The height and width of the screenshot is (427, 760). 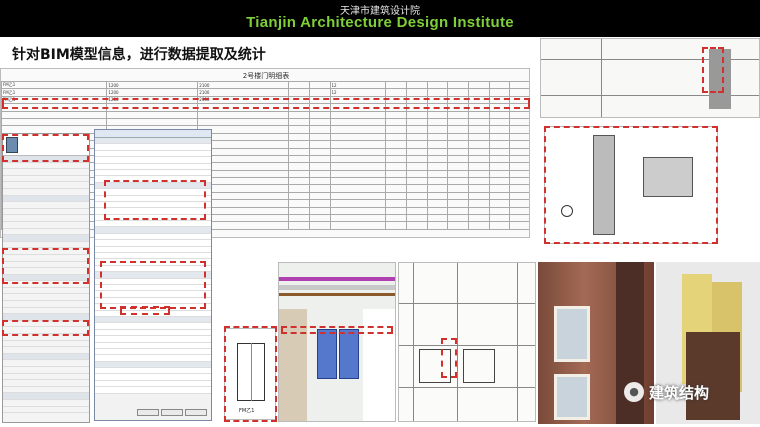 I want to click on apply-button, so click(x=196, y=412).